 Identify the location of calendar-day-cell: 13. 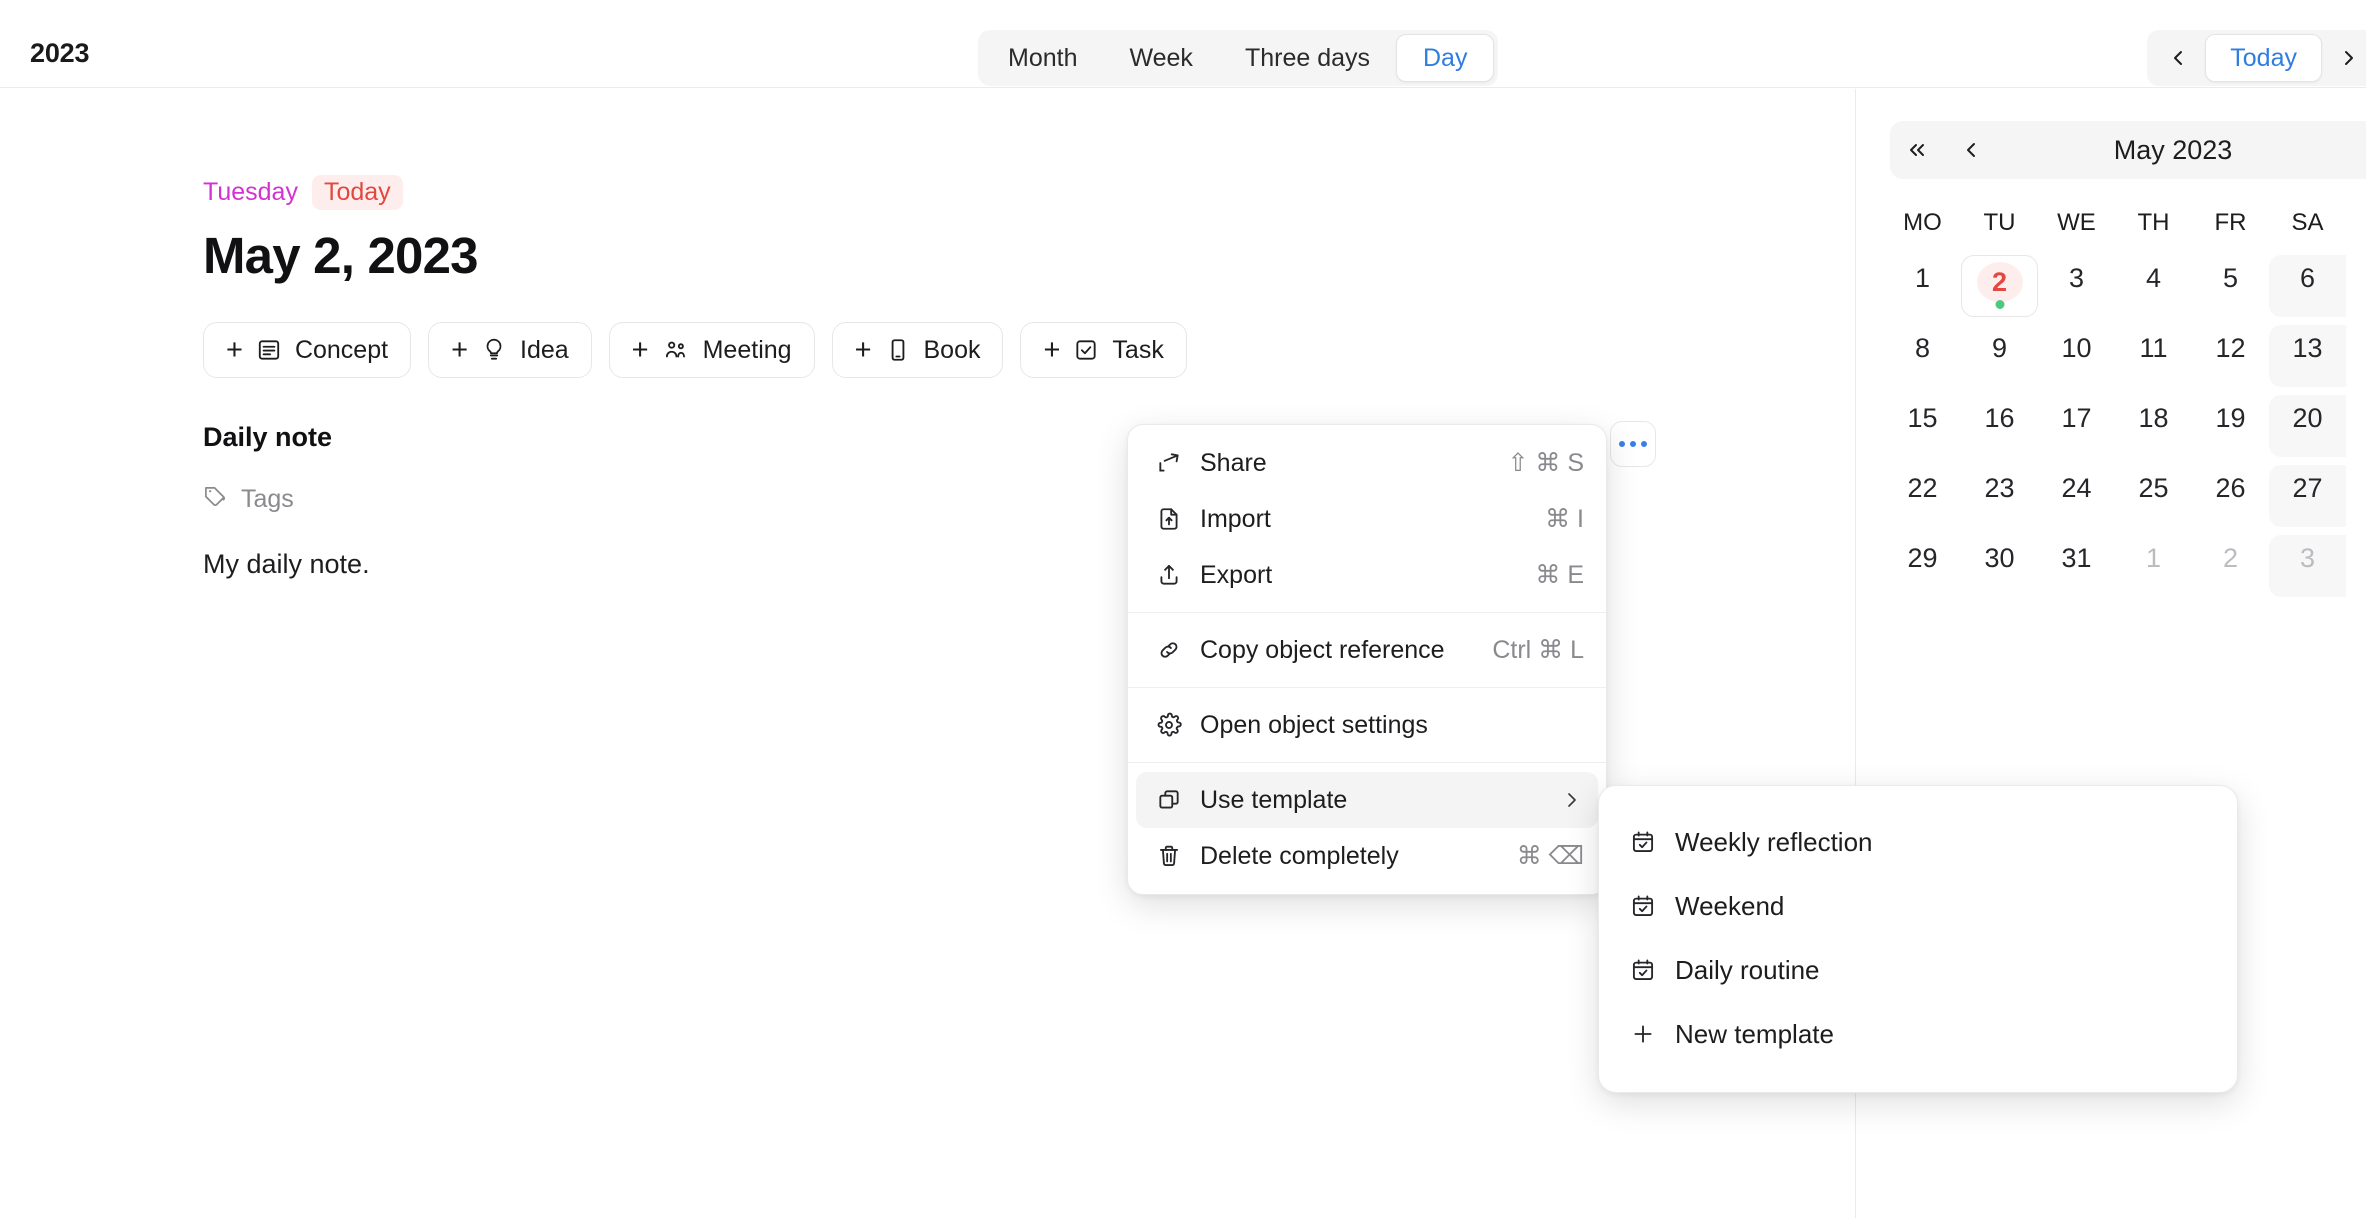
(2307, 356).